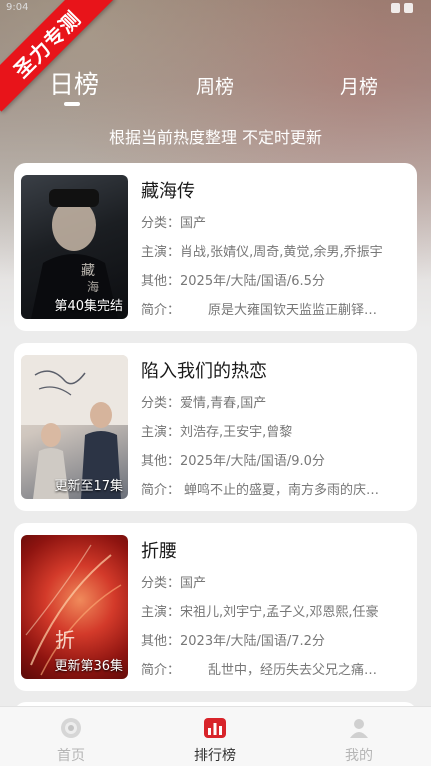 The width and height of the screenshot is (431, 766). Describe the element at coordinates (252, 281) in the screenshot. I see `other-value: 2025年/大陆/国语/6.5分` at that location.